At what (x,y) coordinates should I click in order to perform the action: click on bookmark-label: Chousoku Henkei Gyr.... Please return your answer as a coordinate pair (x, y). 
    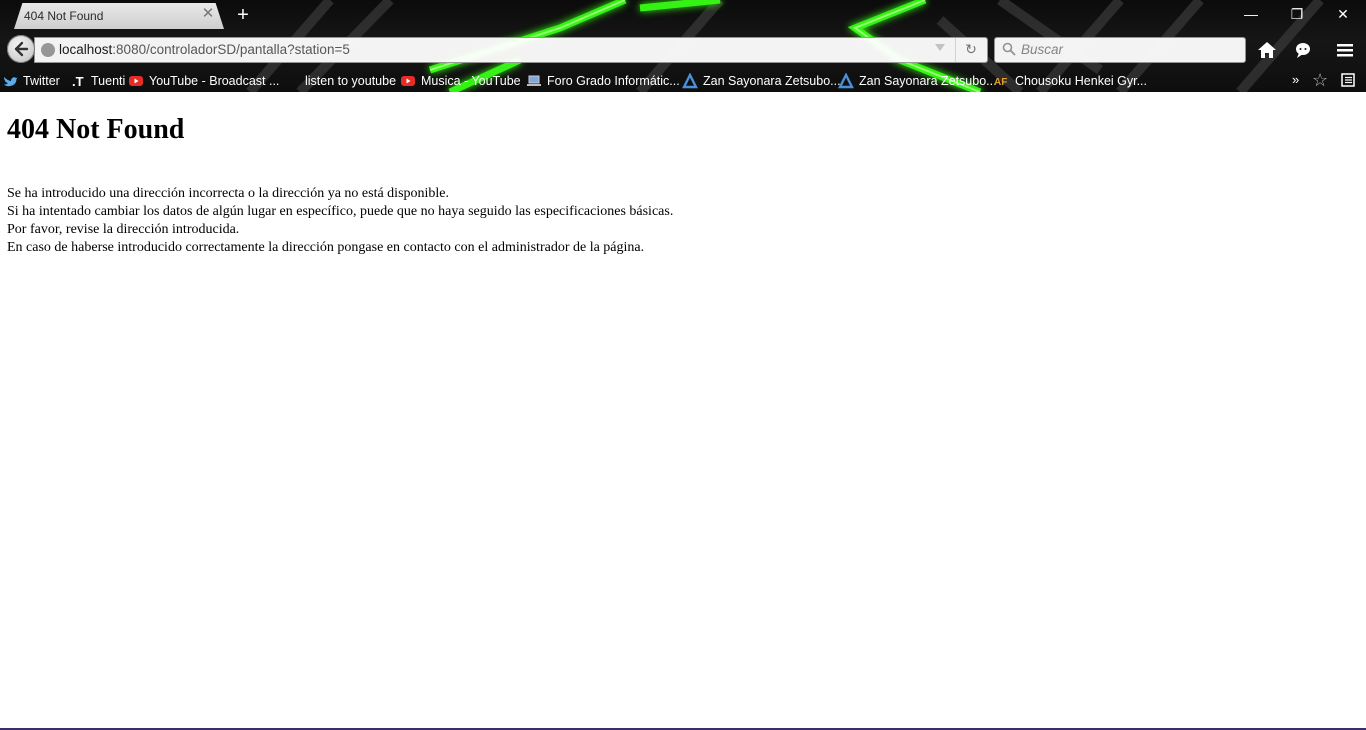
    Looking at the image, I should click on (1081, 81).